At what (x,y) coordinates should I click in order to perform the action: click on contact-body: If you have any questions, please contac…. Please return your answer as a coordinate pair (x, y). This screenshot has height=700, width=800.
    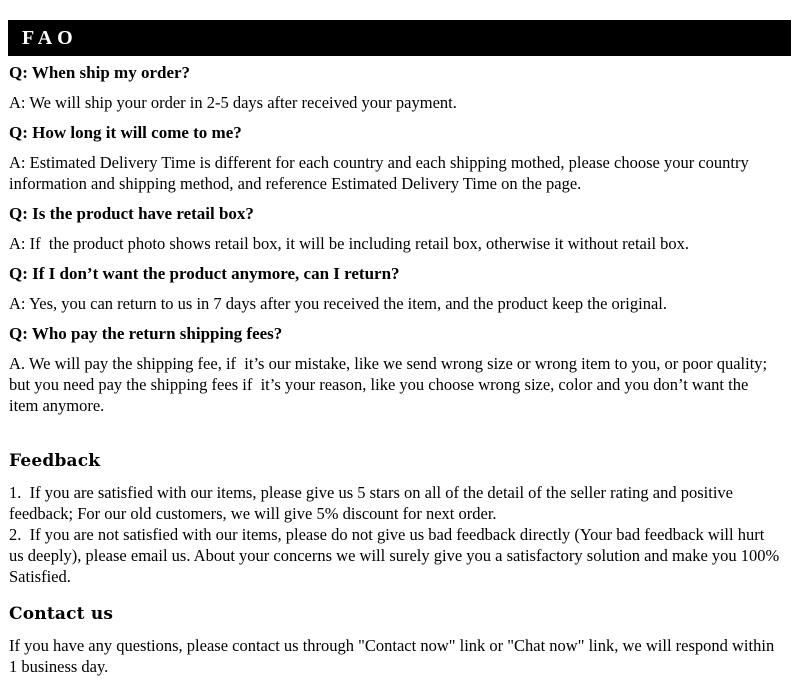
    Looking at the image, I should click on (394, 656).